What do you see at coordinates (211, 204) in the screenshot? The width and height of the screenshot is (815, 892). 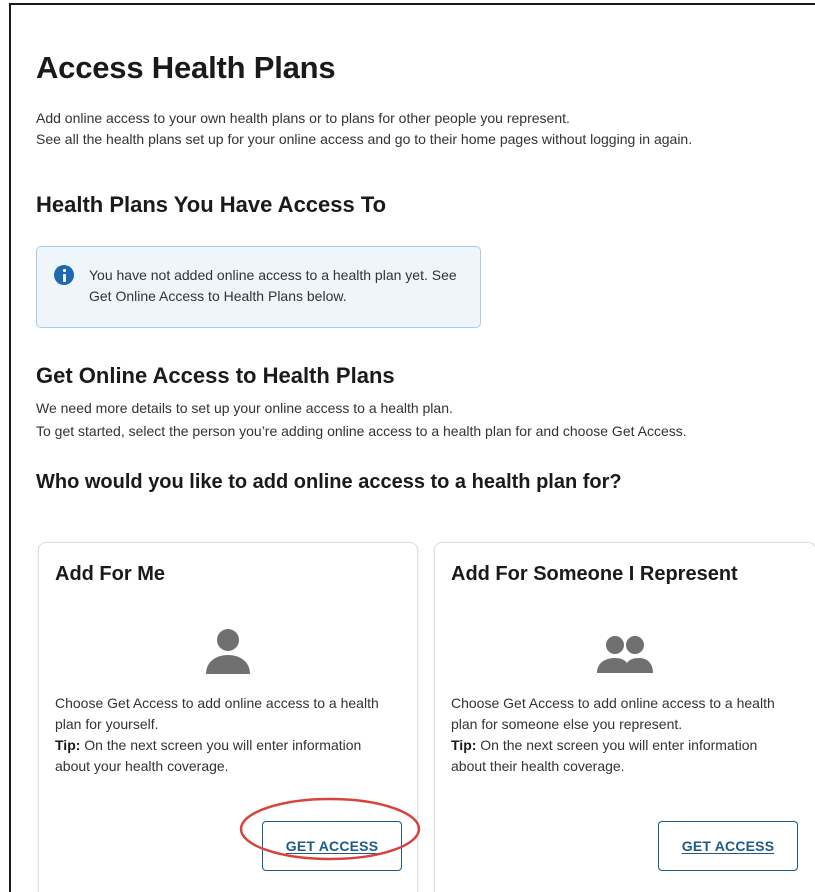 I see `access-heading: Health Plans You Have Access To` at bounding box center [211, 204].